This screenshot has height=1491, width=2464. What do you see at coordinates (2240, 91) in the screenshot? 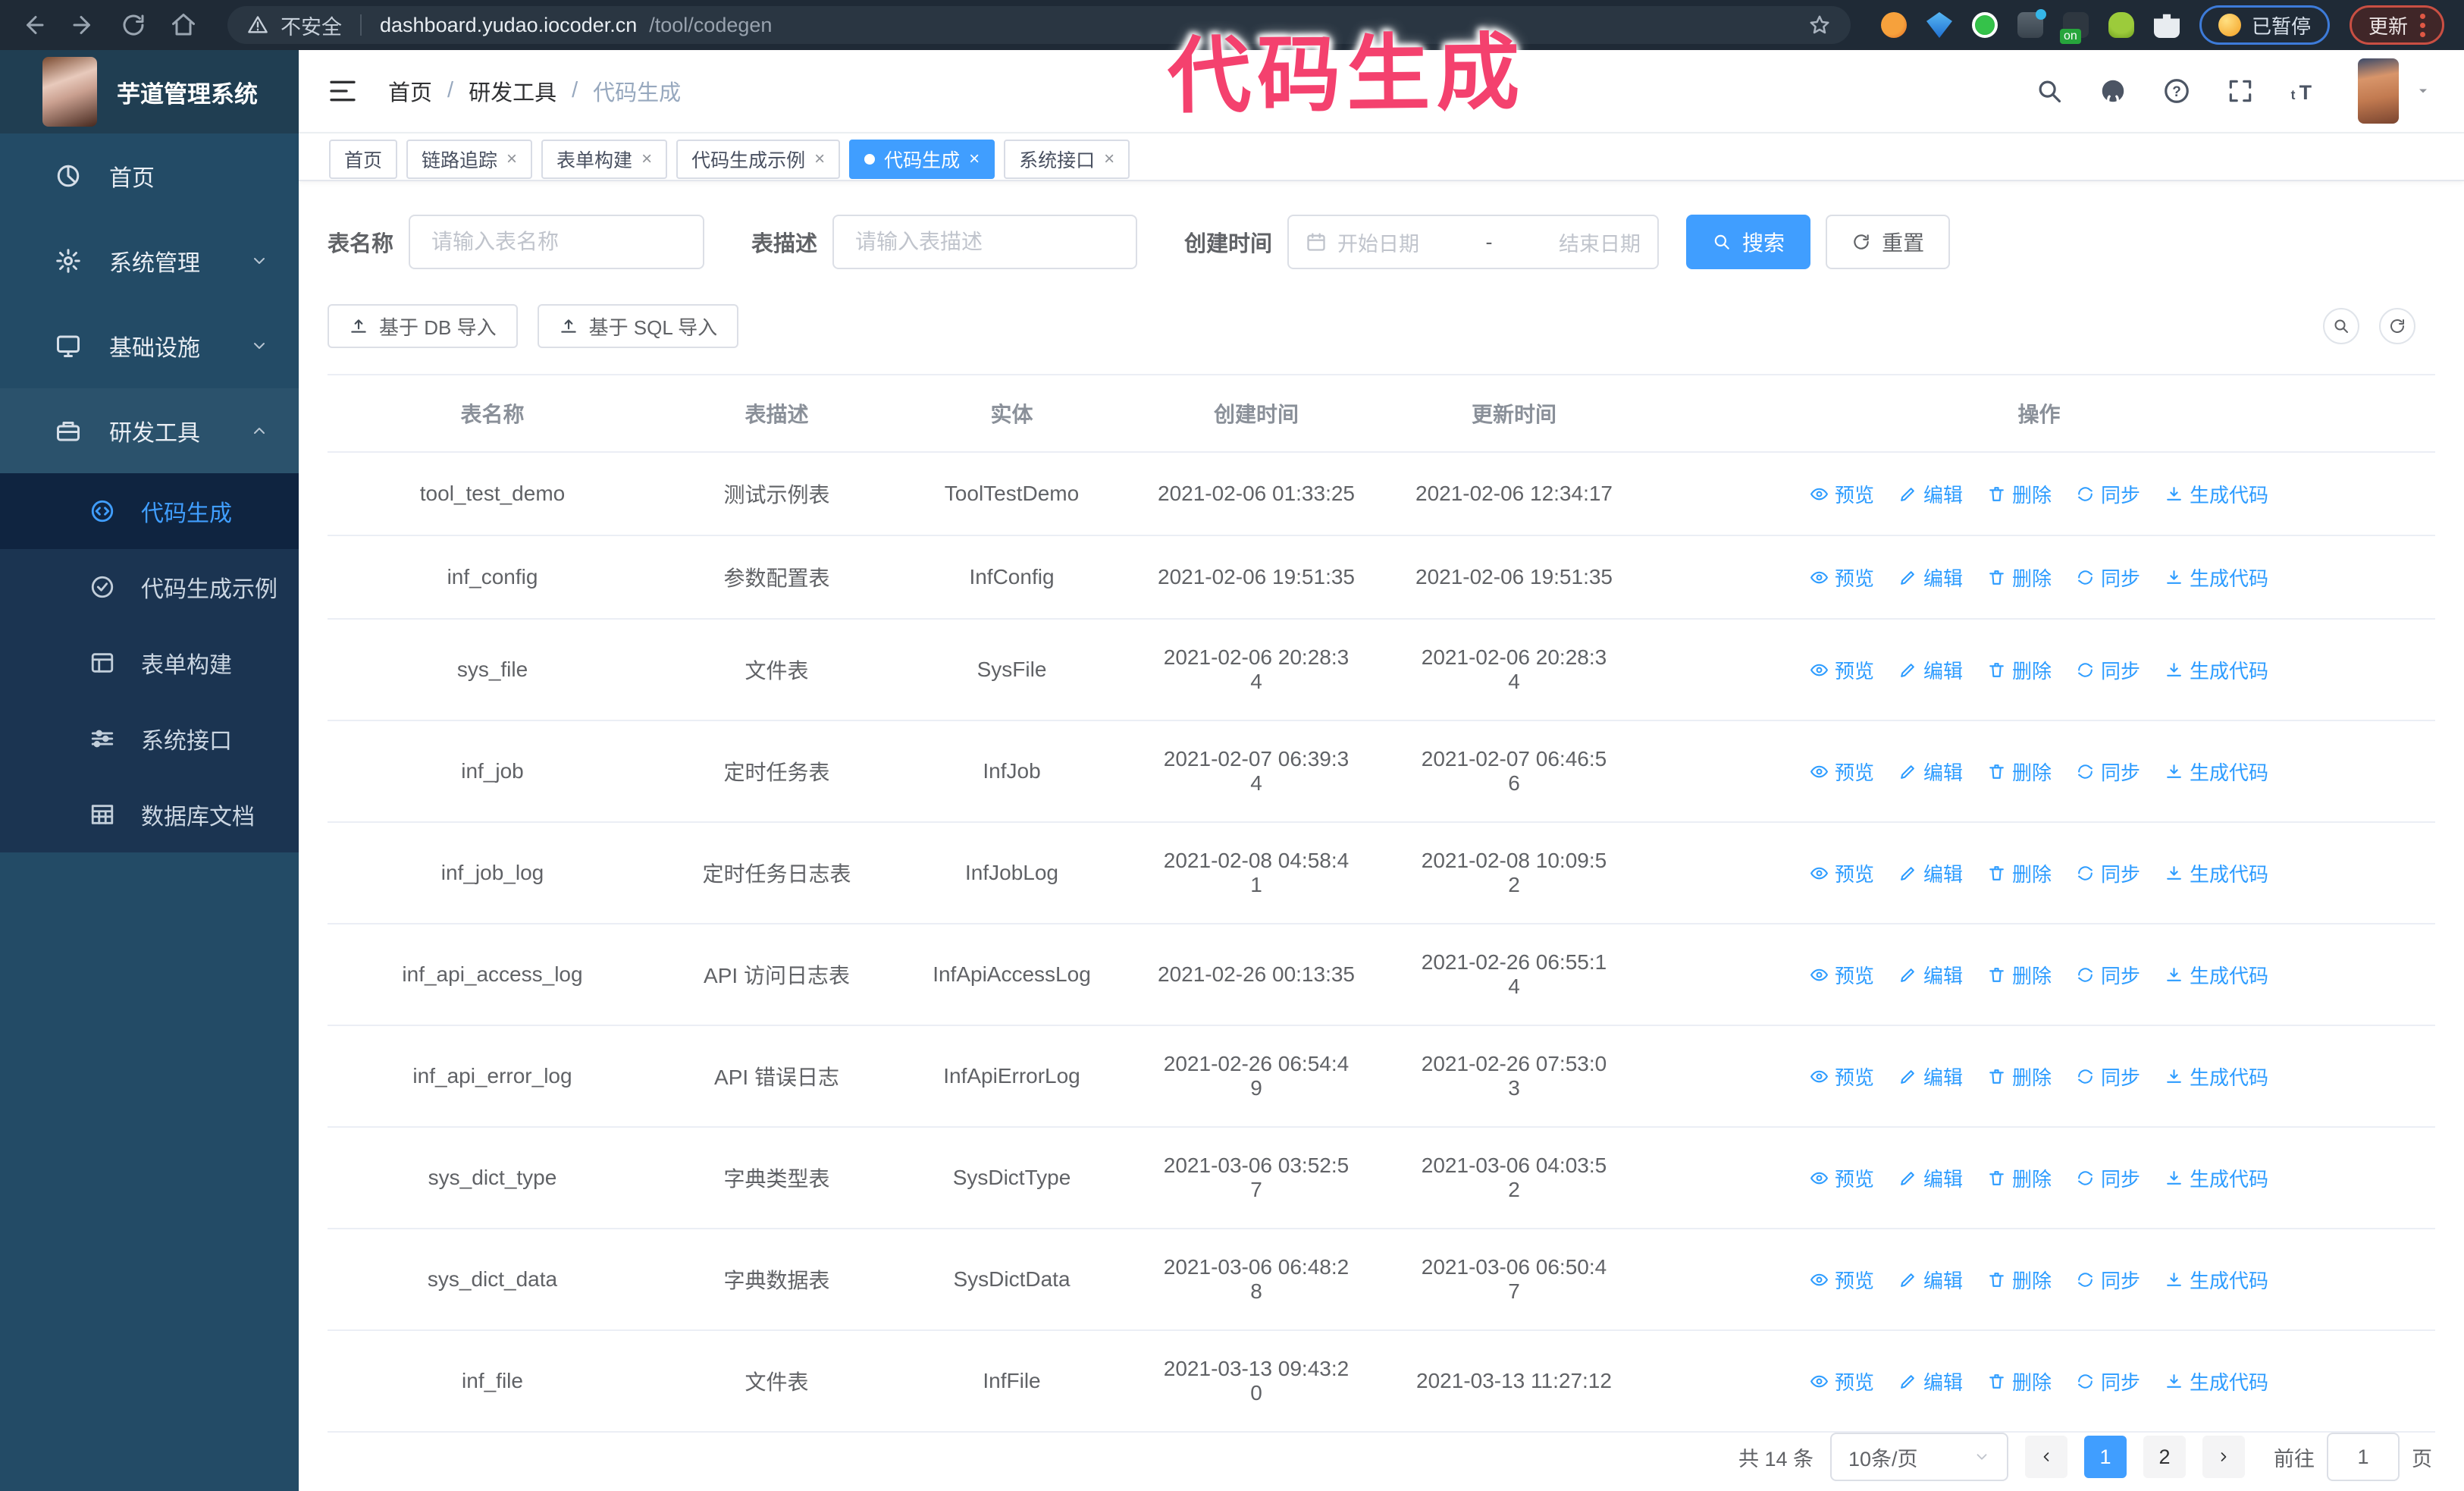
I see `fullscreen-icon` at bounding box center [2240, 91].